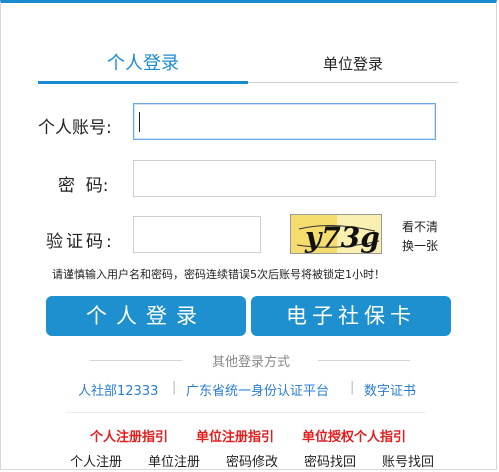  I want to click on unit-register-link: 单位注册, so click(174, 462).